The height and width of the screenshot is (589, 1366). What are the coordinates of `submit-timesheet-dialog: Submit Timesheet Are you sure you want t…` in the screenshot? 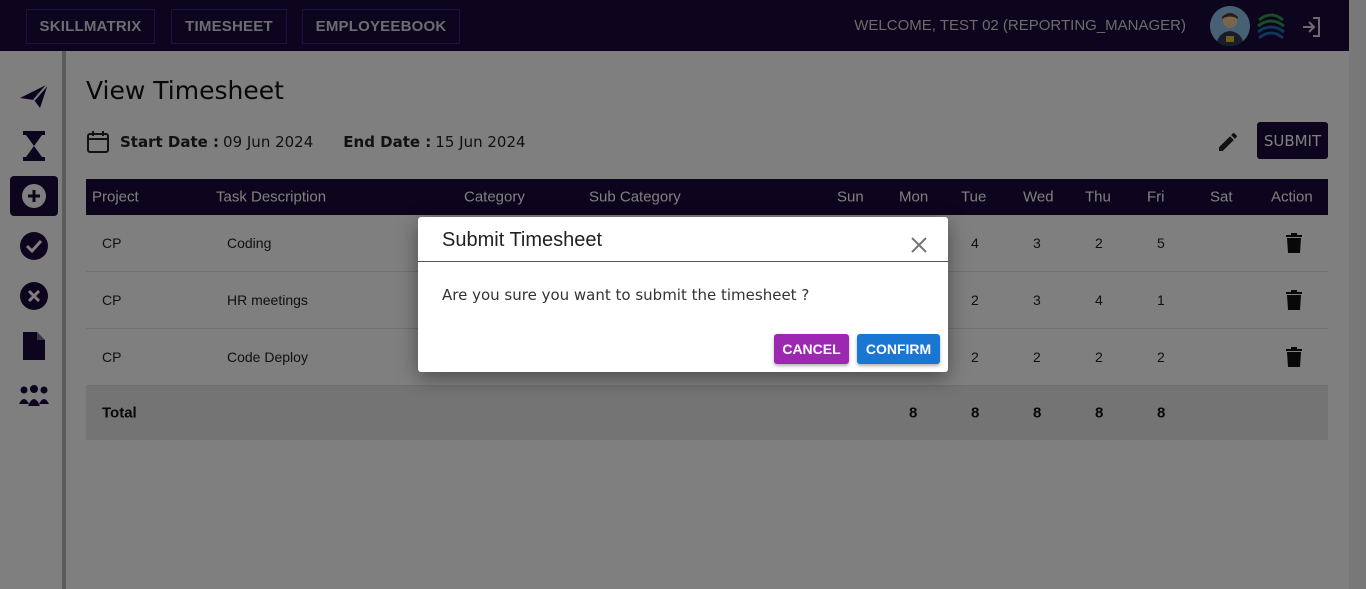 It's located at (683, 294).